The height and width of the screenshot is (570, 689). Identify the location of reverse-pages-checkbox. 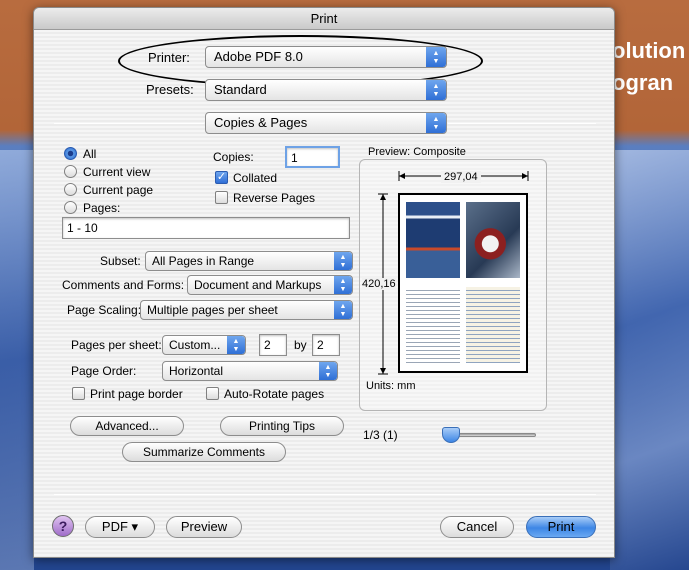
(221, 197).